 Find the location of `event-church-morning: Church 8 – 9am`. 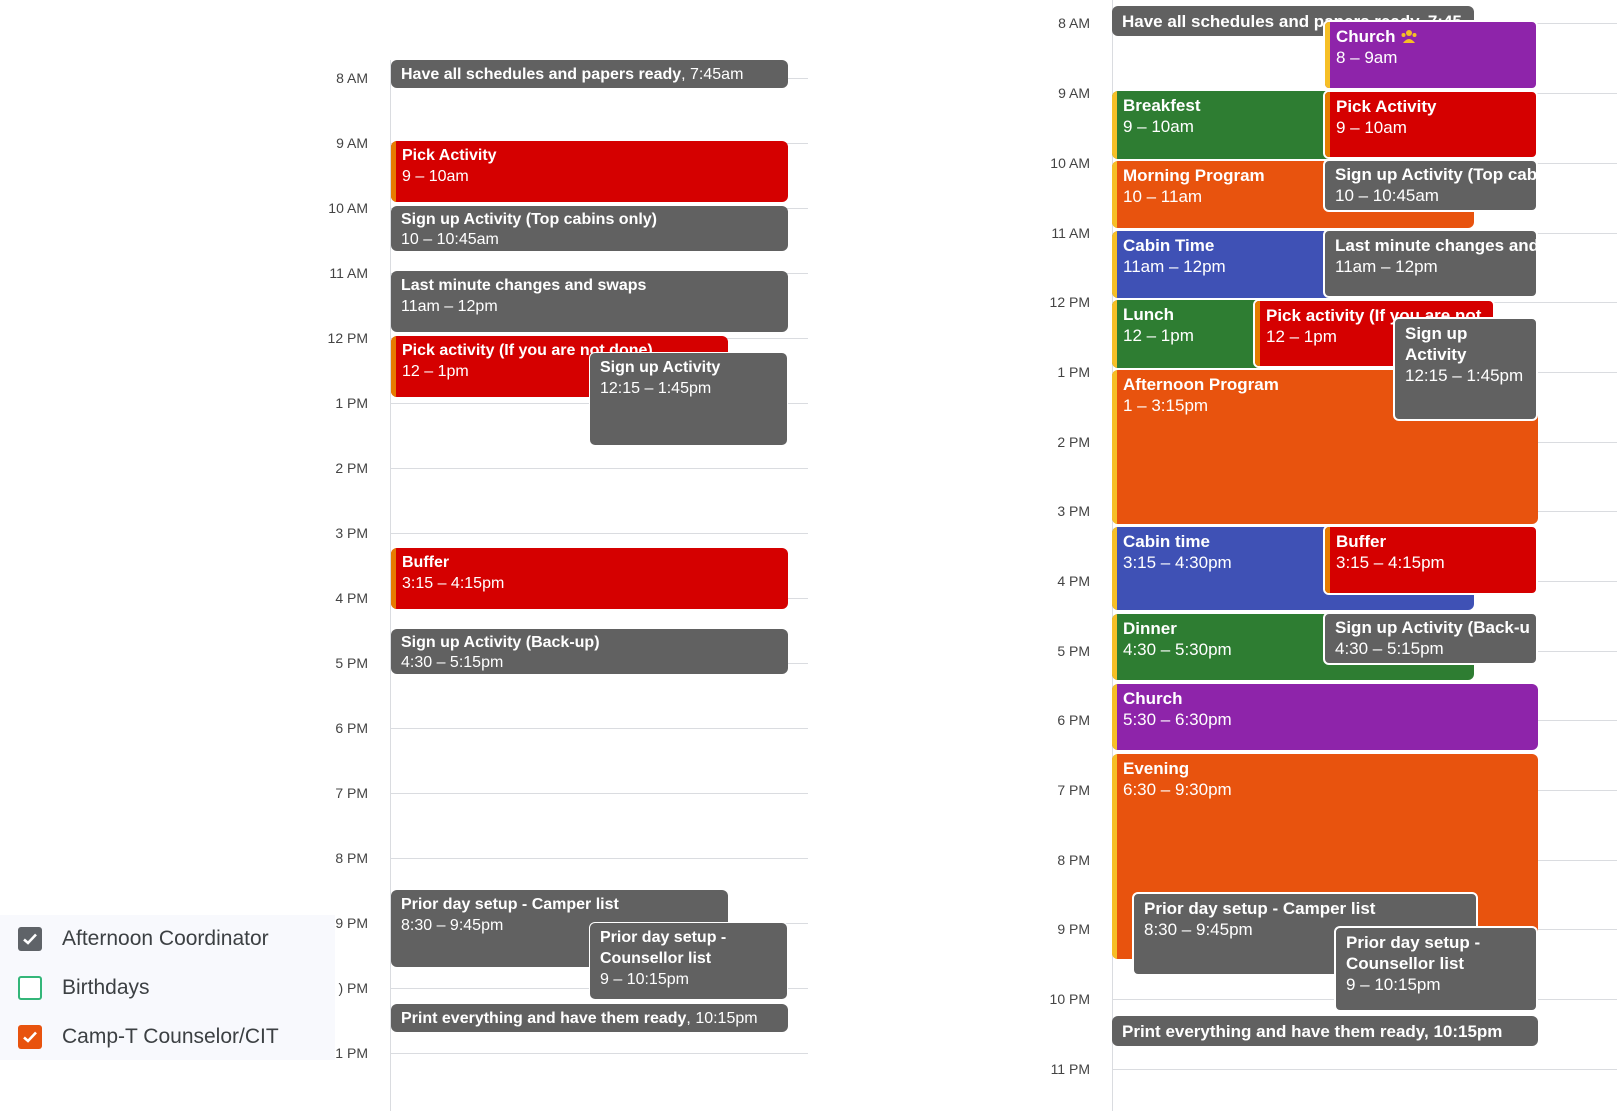

event-church-morning: Church 8 – 9am is located at coordinates (1430, 55).